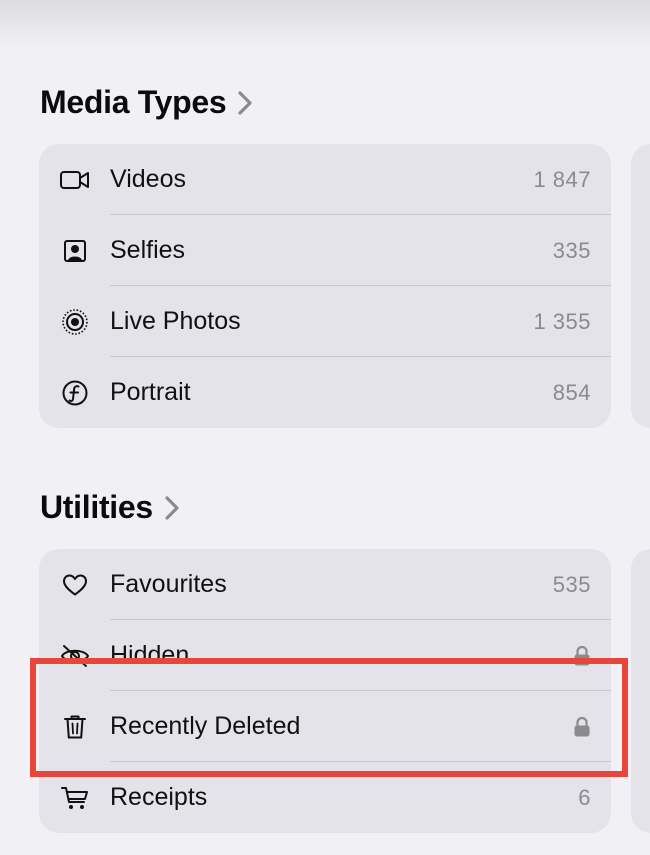  What do you see at coordinates (75, 585) in the screenshot?
I see `heart-icon` at bounding box center [75, 585].